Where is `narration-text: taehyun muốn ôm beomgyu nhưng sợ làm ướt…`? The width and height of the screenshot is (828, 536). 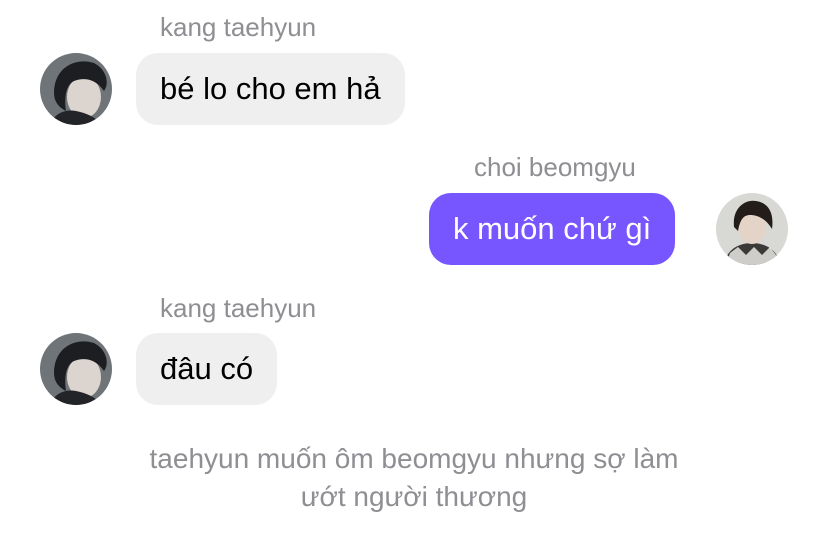 narration-text: taehyun muốn ôm beomgyu nhưng sợ làm ướt… is located at coordinates (414, 478).